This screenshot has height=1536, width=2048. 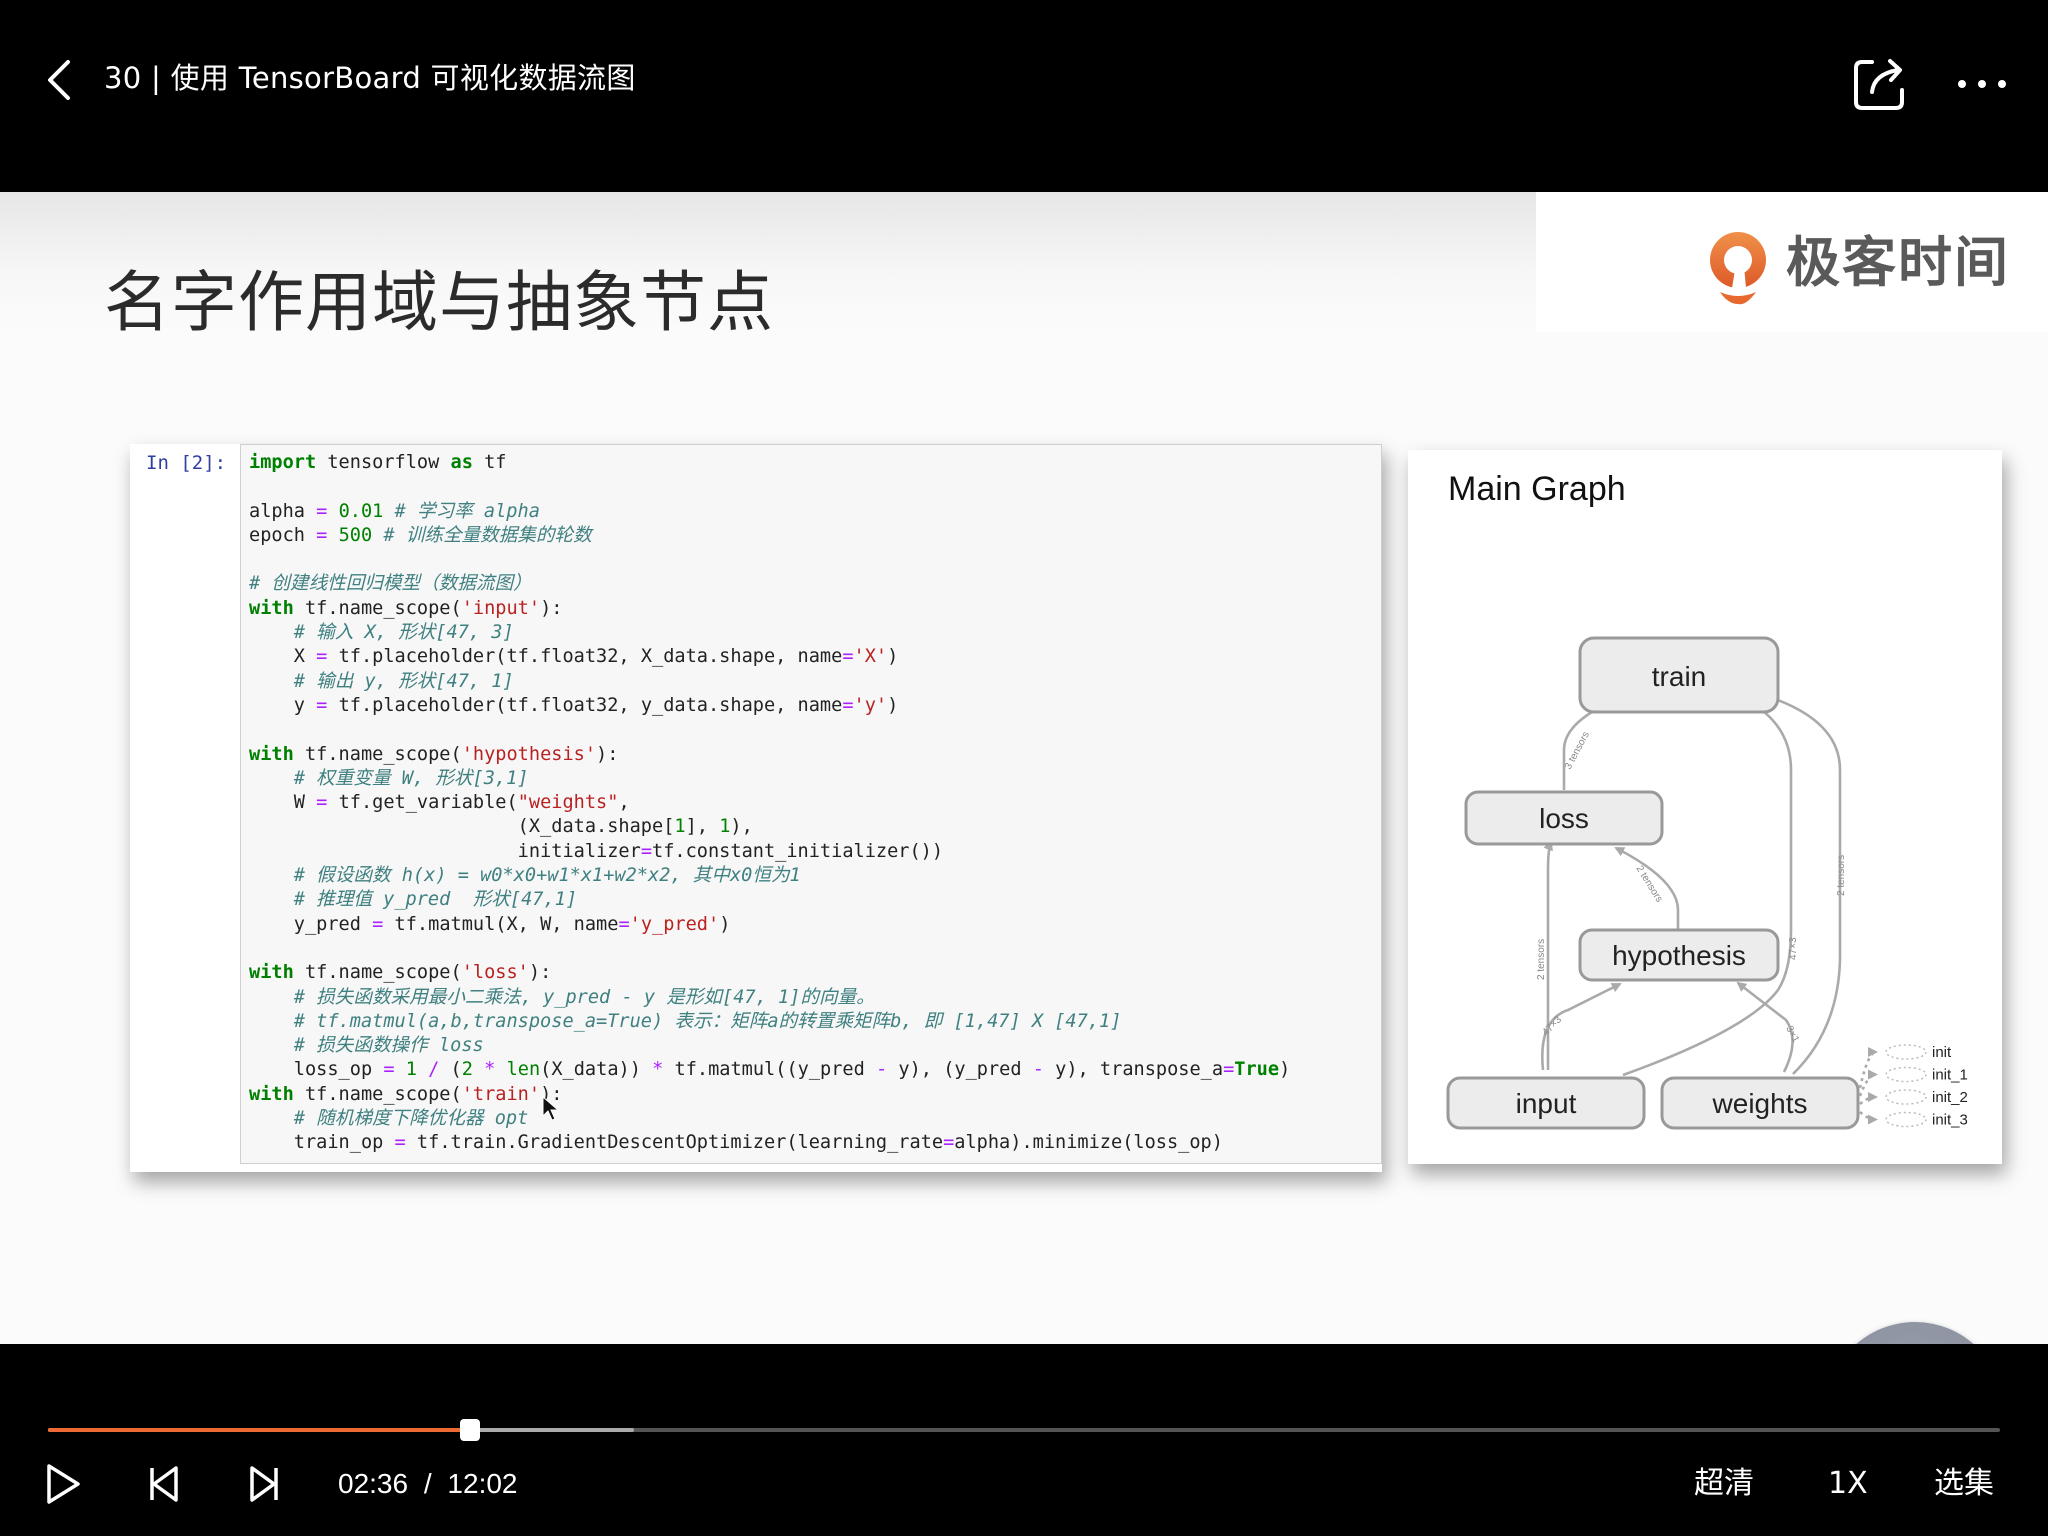 I want to click on edge-label-input-loss: 2 tensors, so click(x=1541, y=959).